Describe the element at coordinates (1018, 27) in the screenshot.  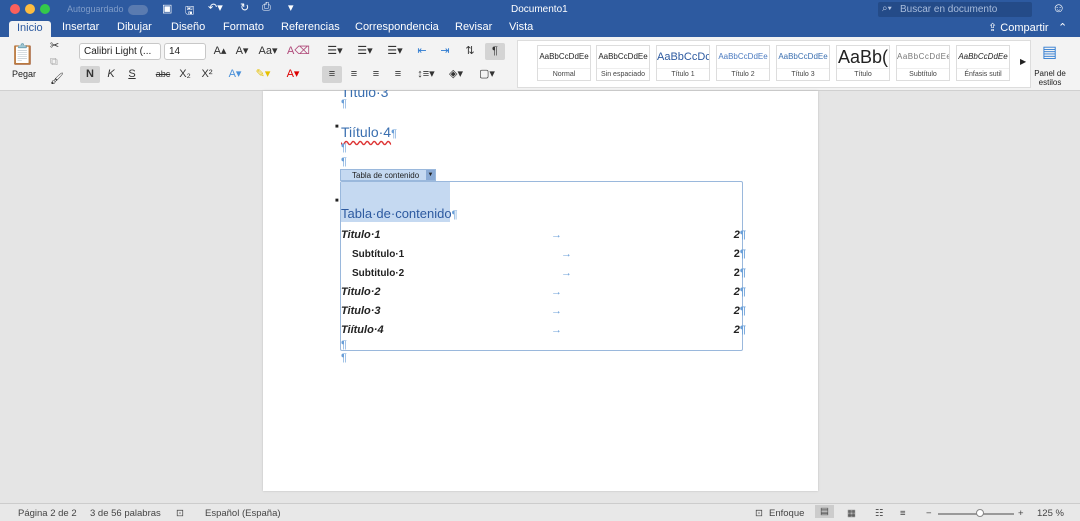
I see `share-button: ⇪ Compartir` at that location.